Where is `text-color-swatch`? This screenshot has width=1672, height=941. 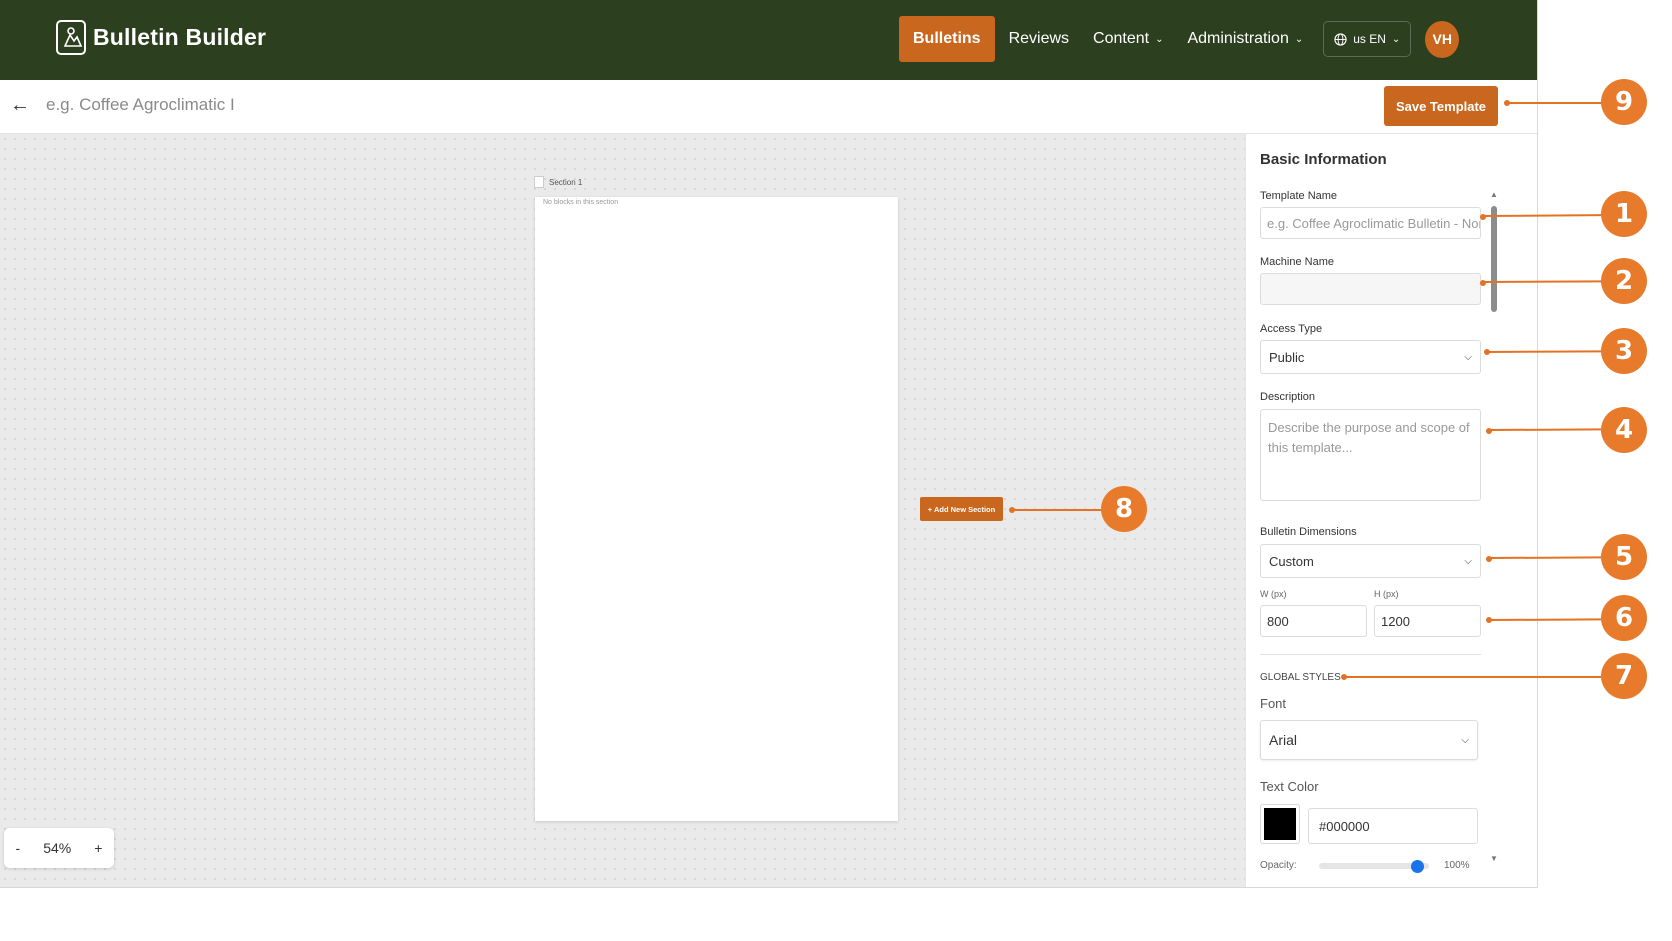 text-color-swatch is located at coordinates (1280, 824).